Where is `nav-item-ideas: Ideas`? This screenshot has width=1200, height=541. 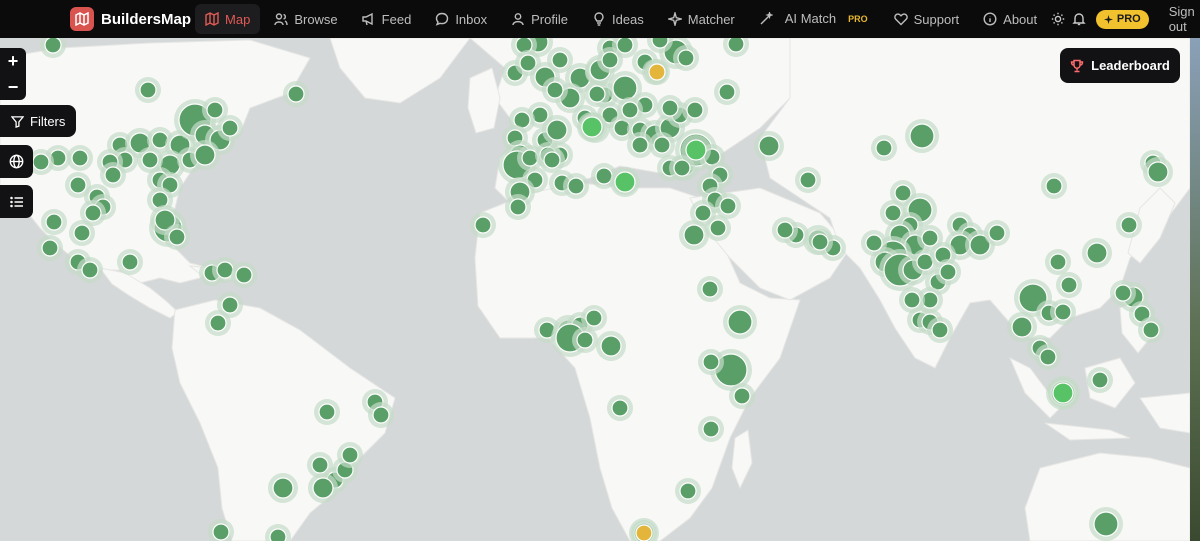
nav-item-ideas: Ideas is located at coordinates (618, 19).